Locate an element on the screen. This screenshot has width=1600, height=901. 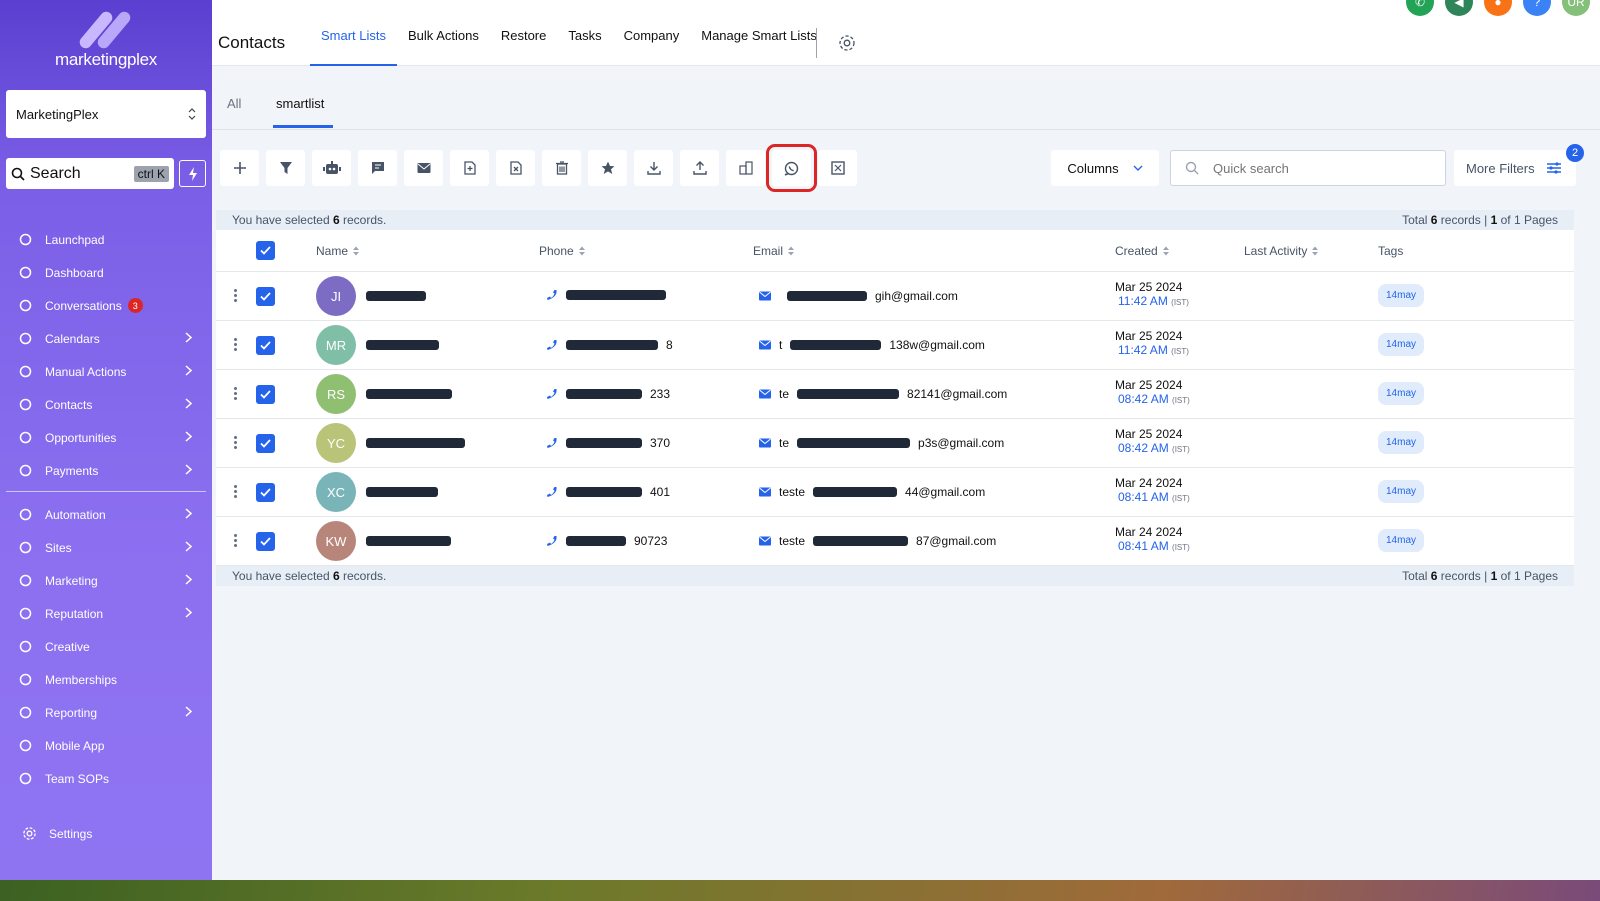
remove-tag-button is located at coordinates (515, 168).